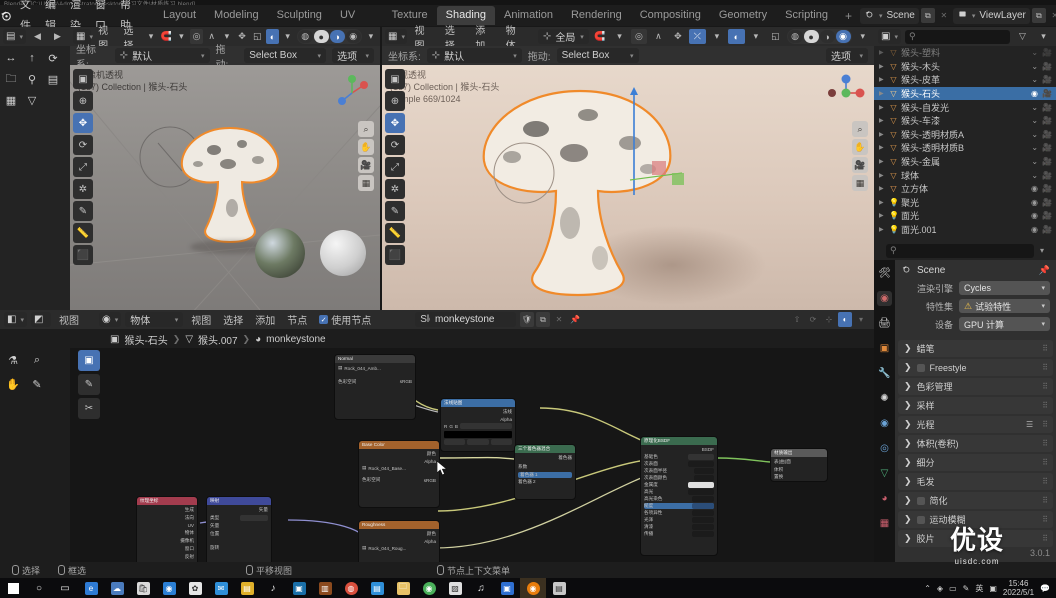  Describe the element at coordinates (965, 203) in the screenshot. I see `outliner-row-11: ▶ 💡 聚光 ◉ 🎥` at that location.